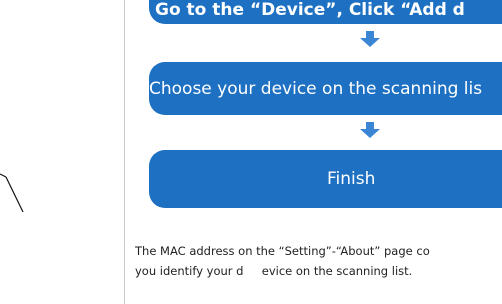  I want to click on step-choose-device-label: Choose your device on the scanning lis, so click(316, 88).